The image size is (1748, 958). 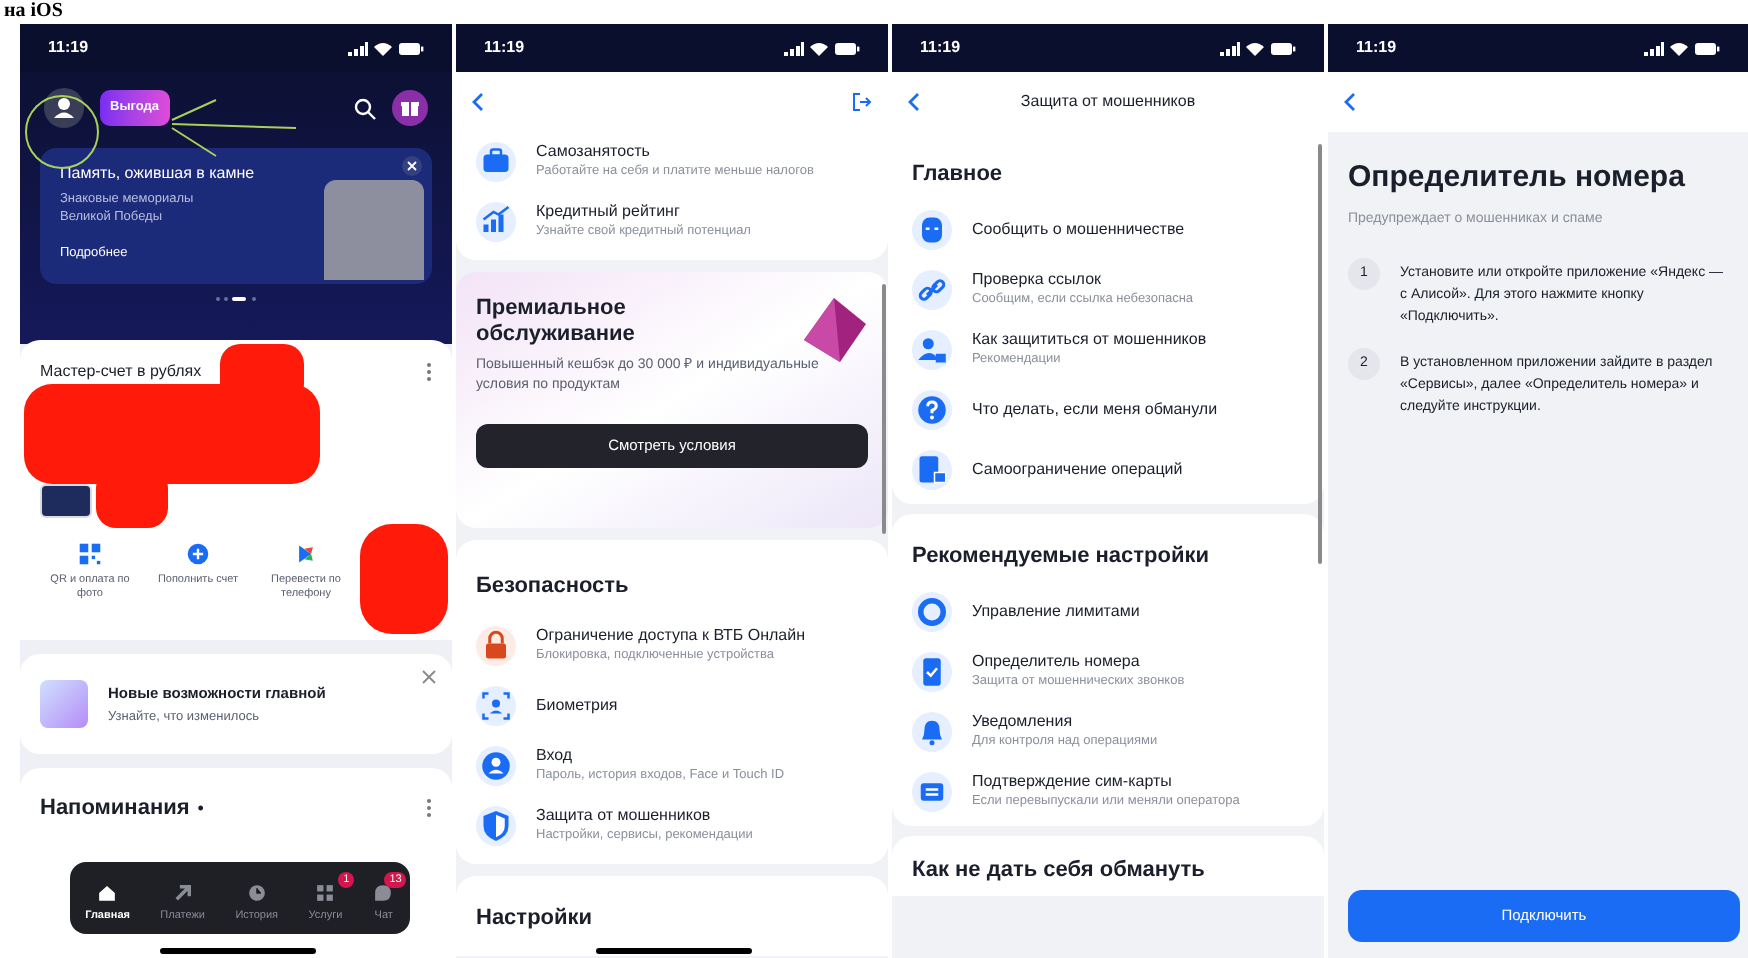 I want to click on search-icon, so click(x=365, y=108).